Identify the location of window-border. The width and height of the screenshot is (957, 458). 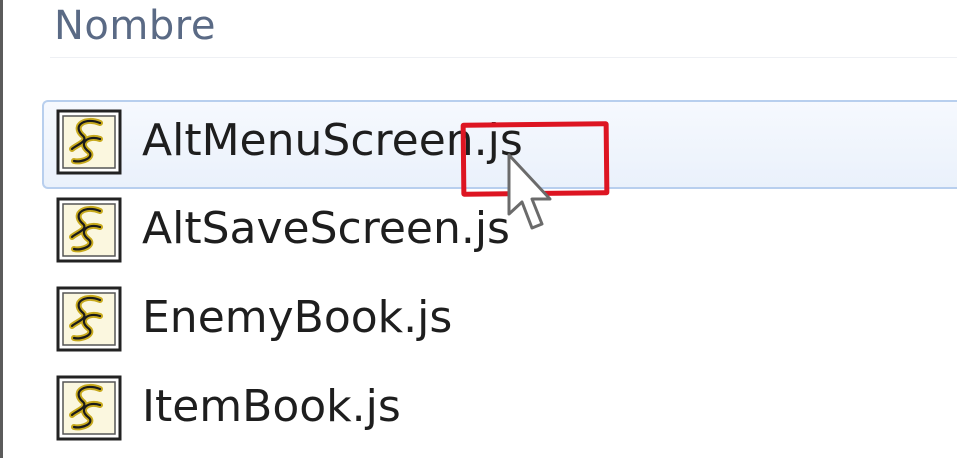
(1, 229).